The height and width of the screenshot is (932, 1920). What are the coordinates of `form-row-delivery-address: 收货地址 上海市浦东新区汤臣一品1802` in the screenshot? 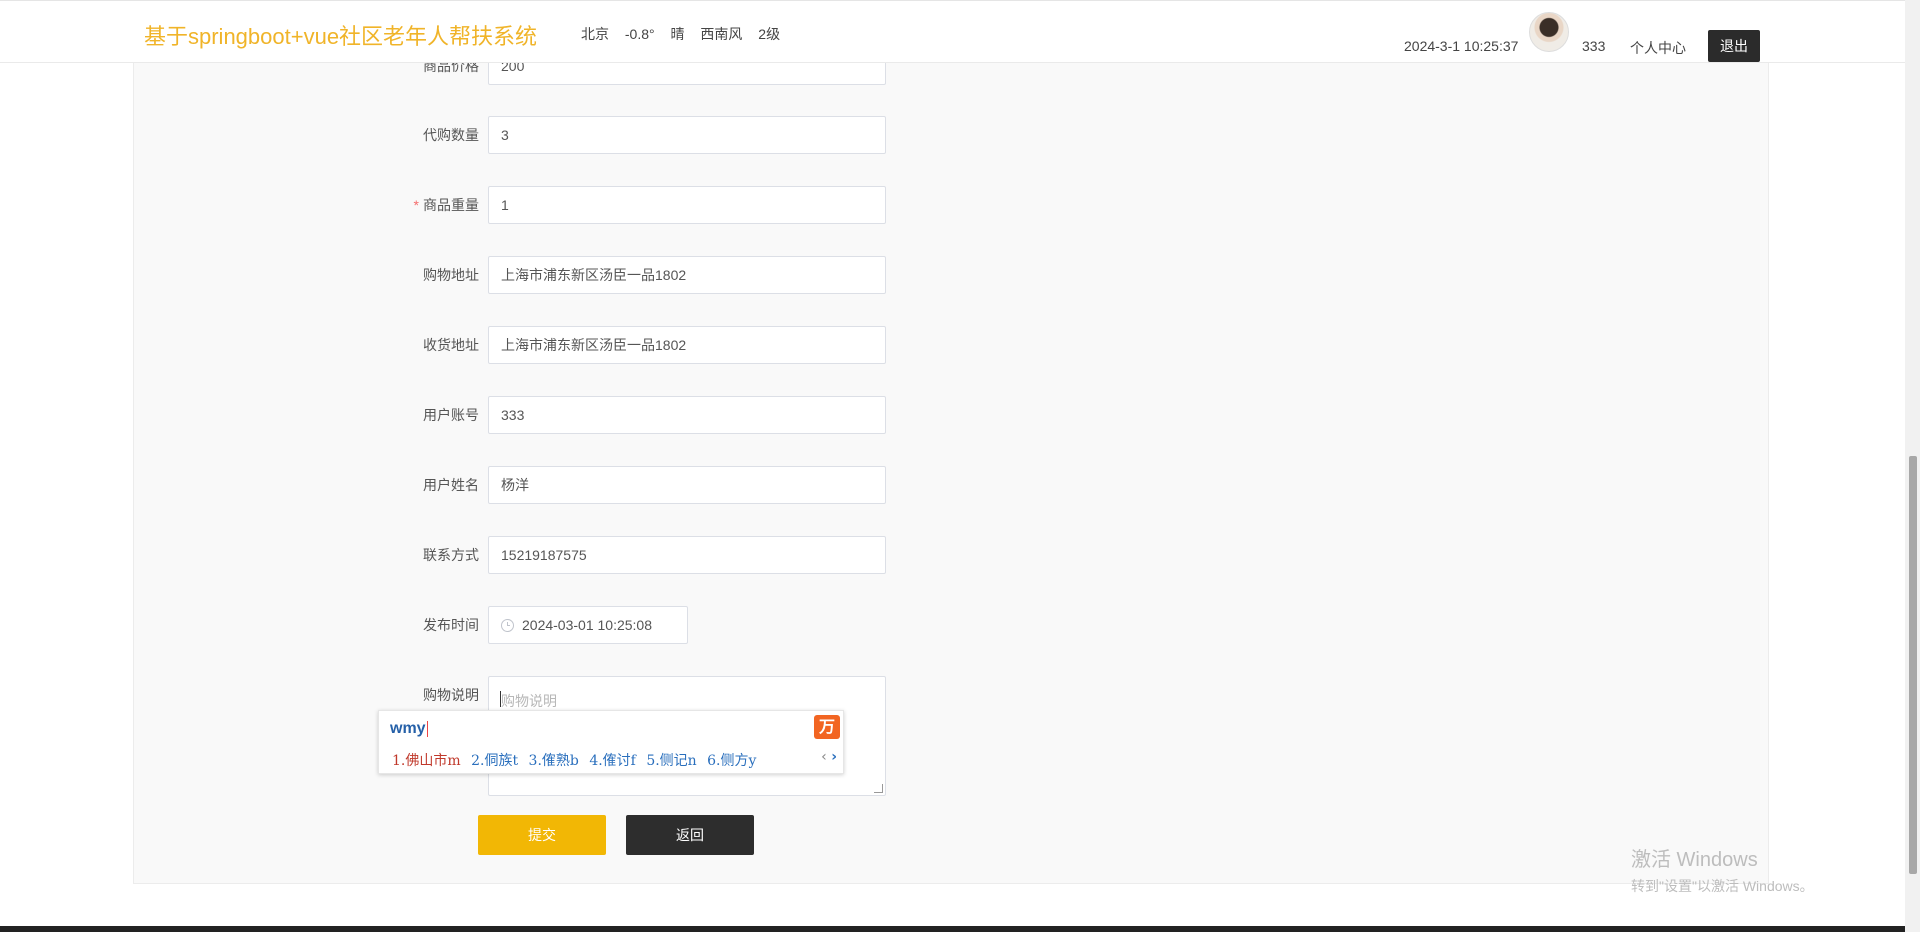 It's located at (584, 345).